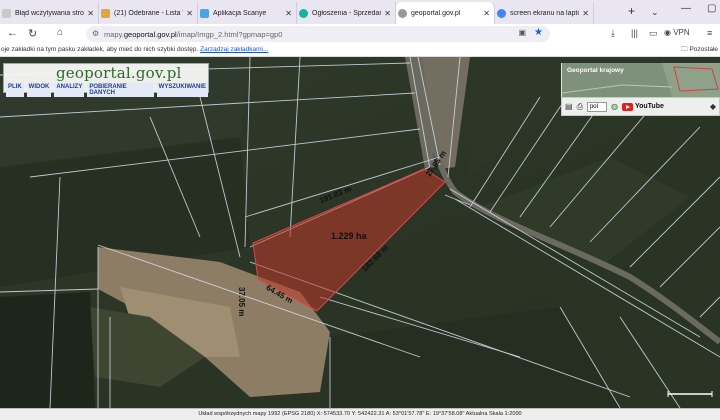 The height and width of the screenshot is (420, 720). Describe the element at coordinates (580, 107) in the screenshot. I see `print-icon: ⎙` at that location.